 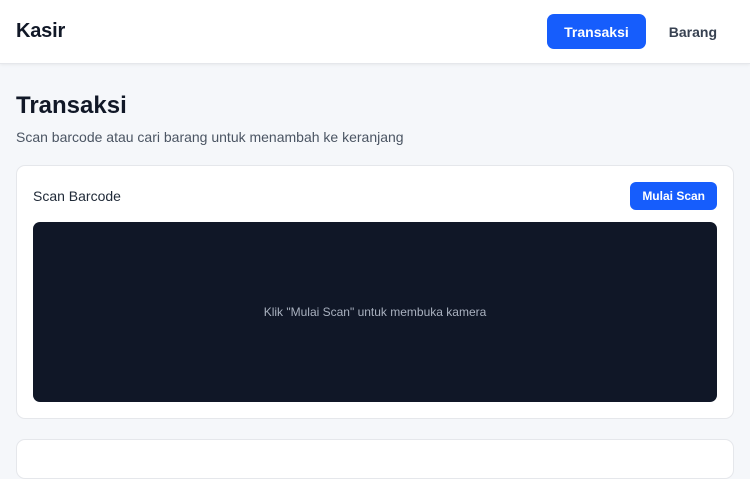 What do you see at coordinates (77, 196) in the screenshot?
I see `scan-card-title: Scan Barcode` at bounding box center [77, 196].